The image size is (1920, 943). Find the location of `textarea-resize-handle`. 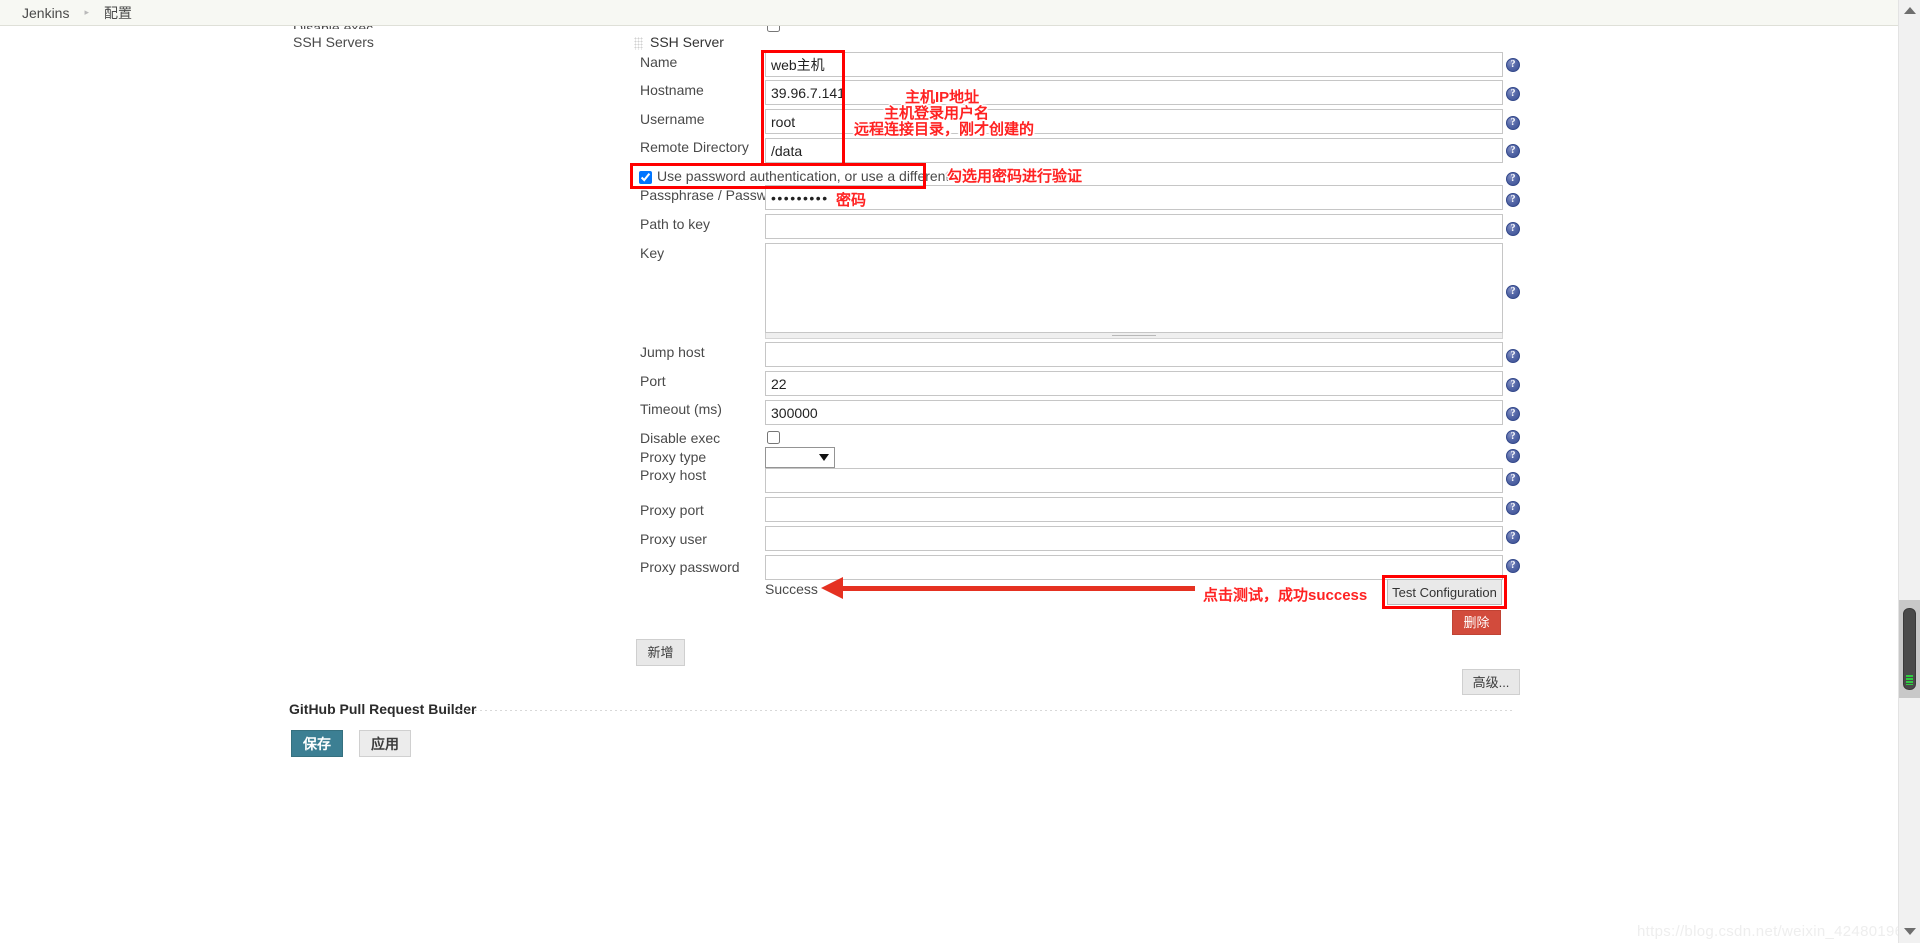

textarea-resize-handle is located at coordinates (1134, 336).